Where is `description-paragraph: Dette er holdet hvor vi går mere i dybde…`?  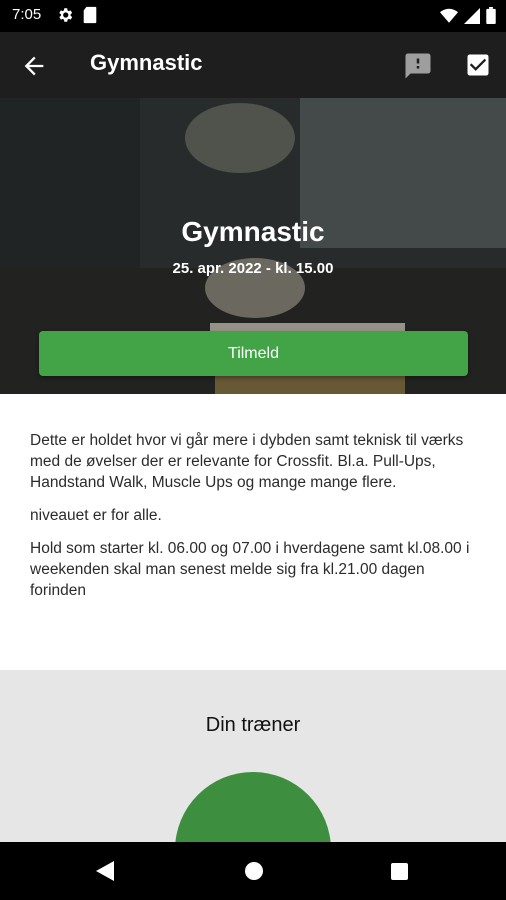 description-paragraph: Dette er holdet hvor vi går mere i dybde… is located at coordinates (247, 461).